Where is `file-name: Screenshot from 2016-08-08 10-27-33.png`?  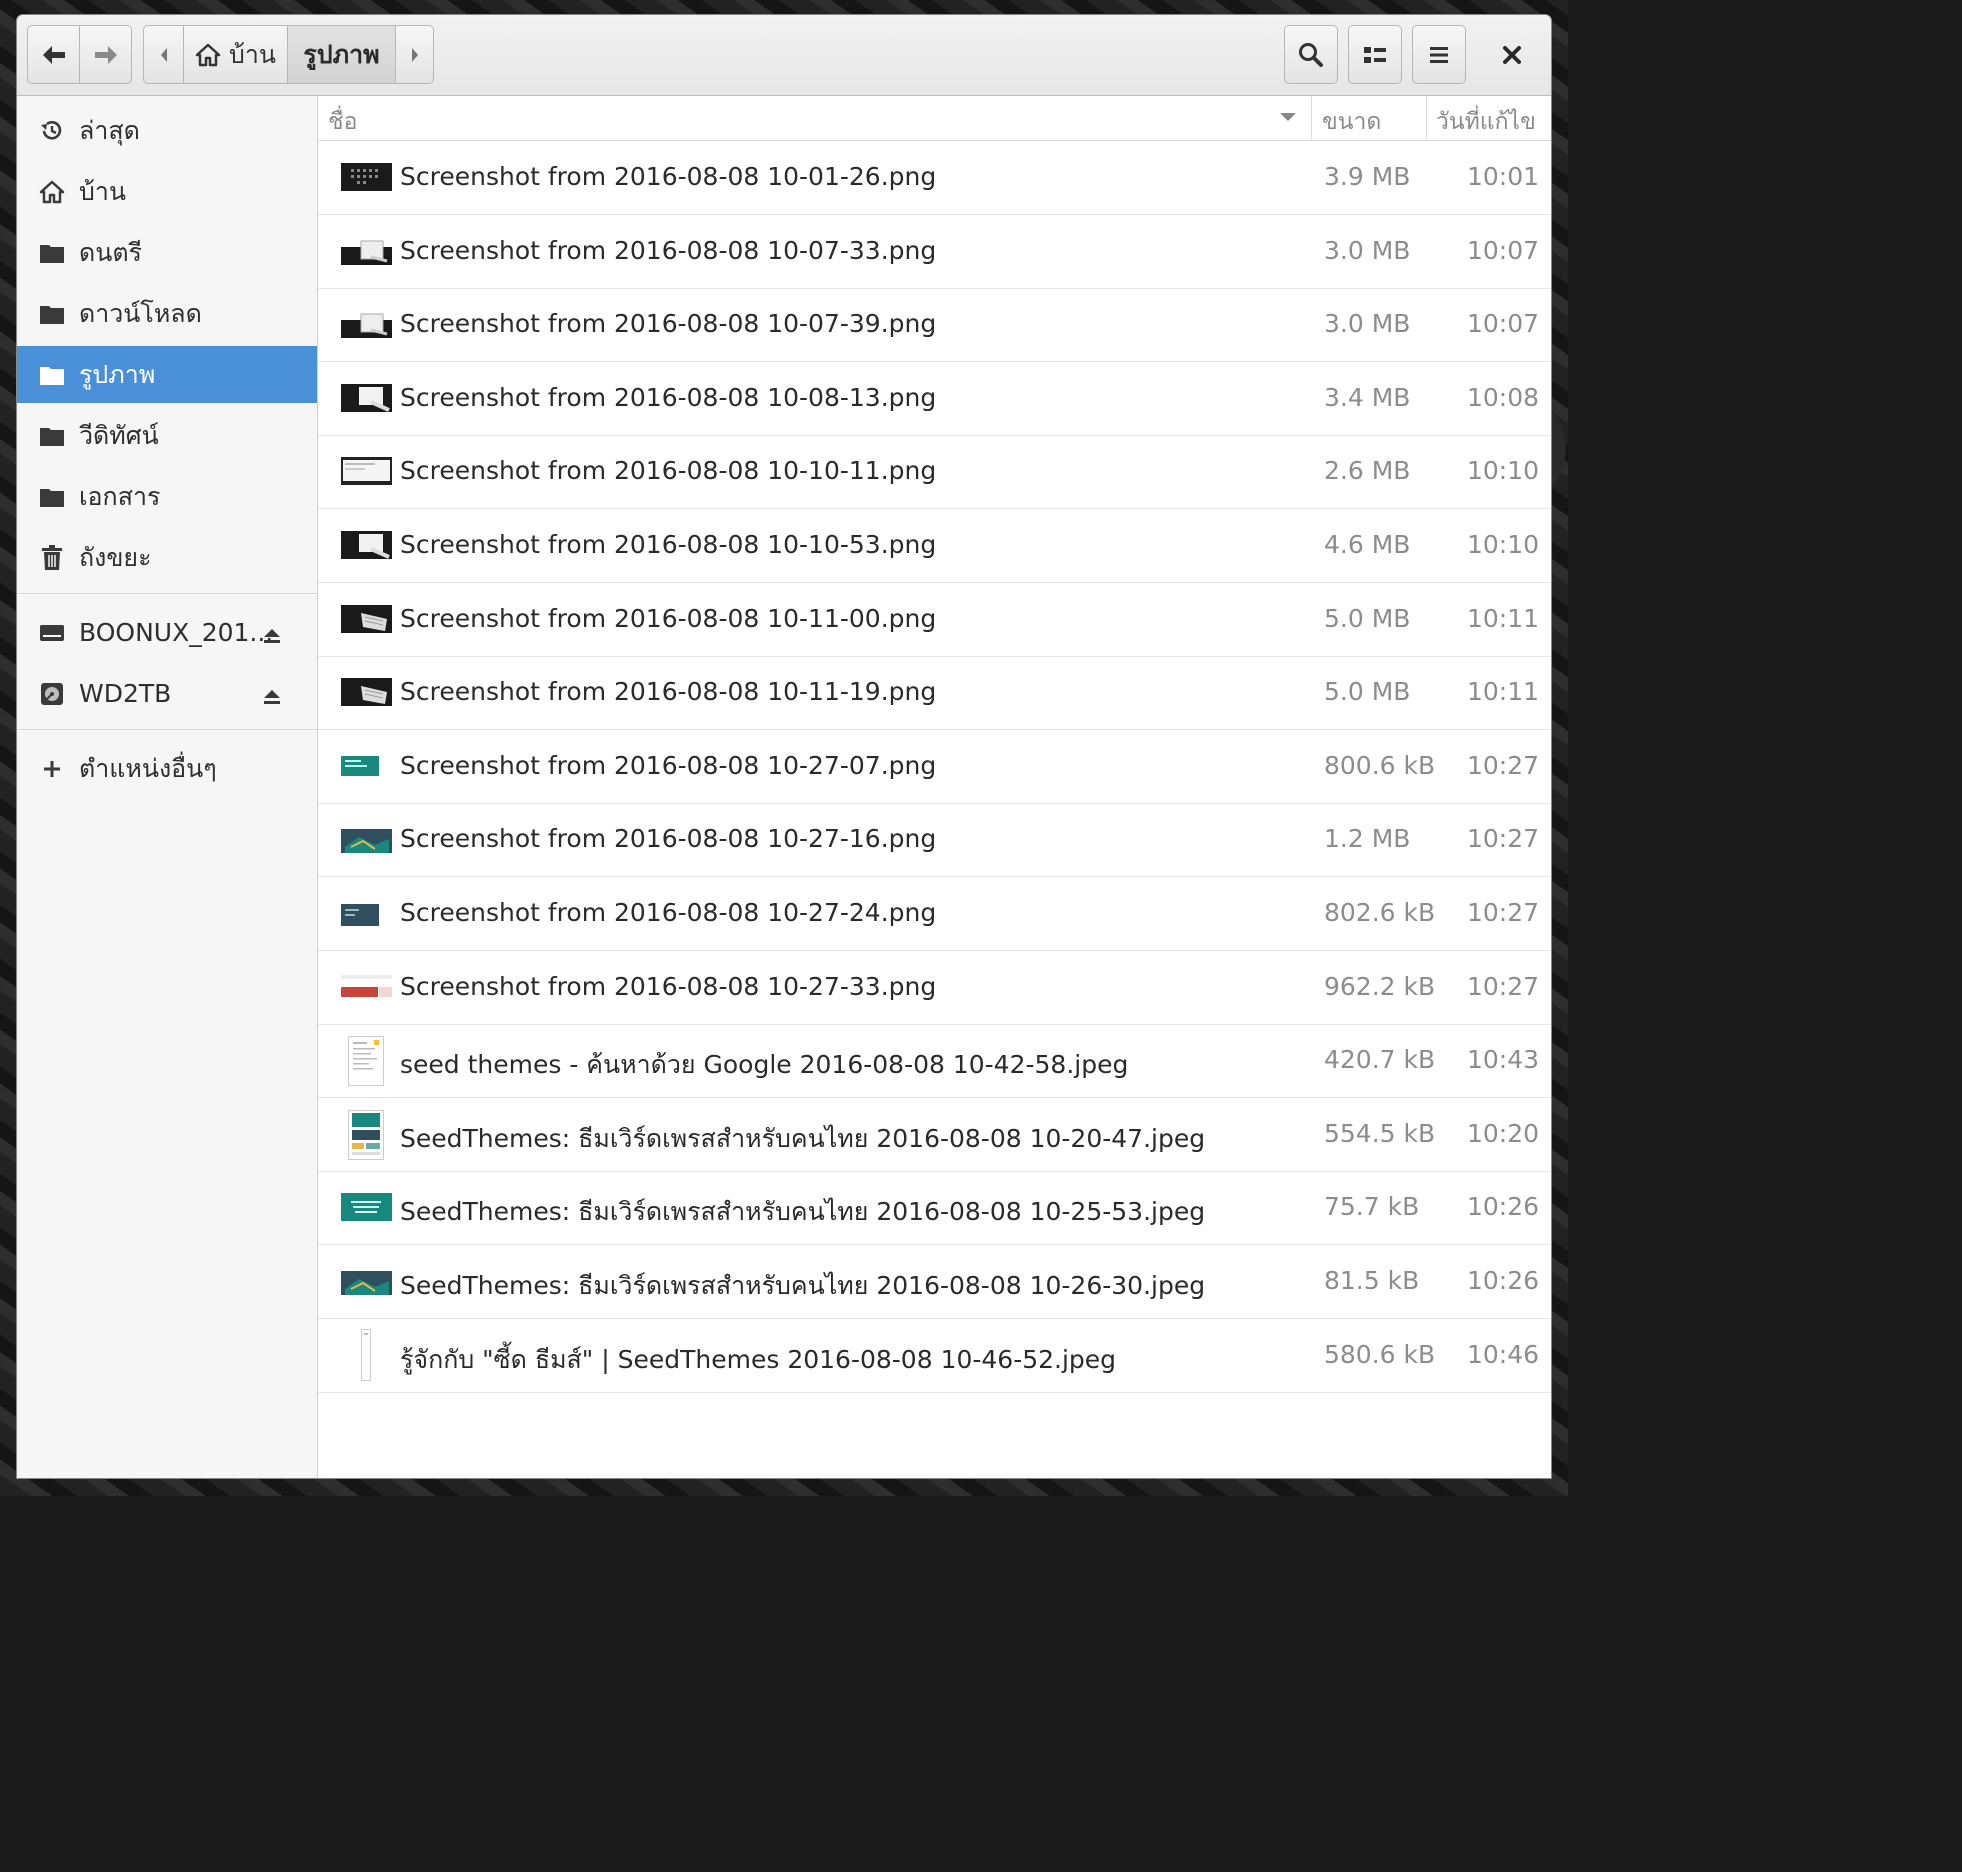
file-name: Screenshot from 2016-08-08 10-27-33.png is located at coordinates (668, 986).